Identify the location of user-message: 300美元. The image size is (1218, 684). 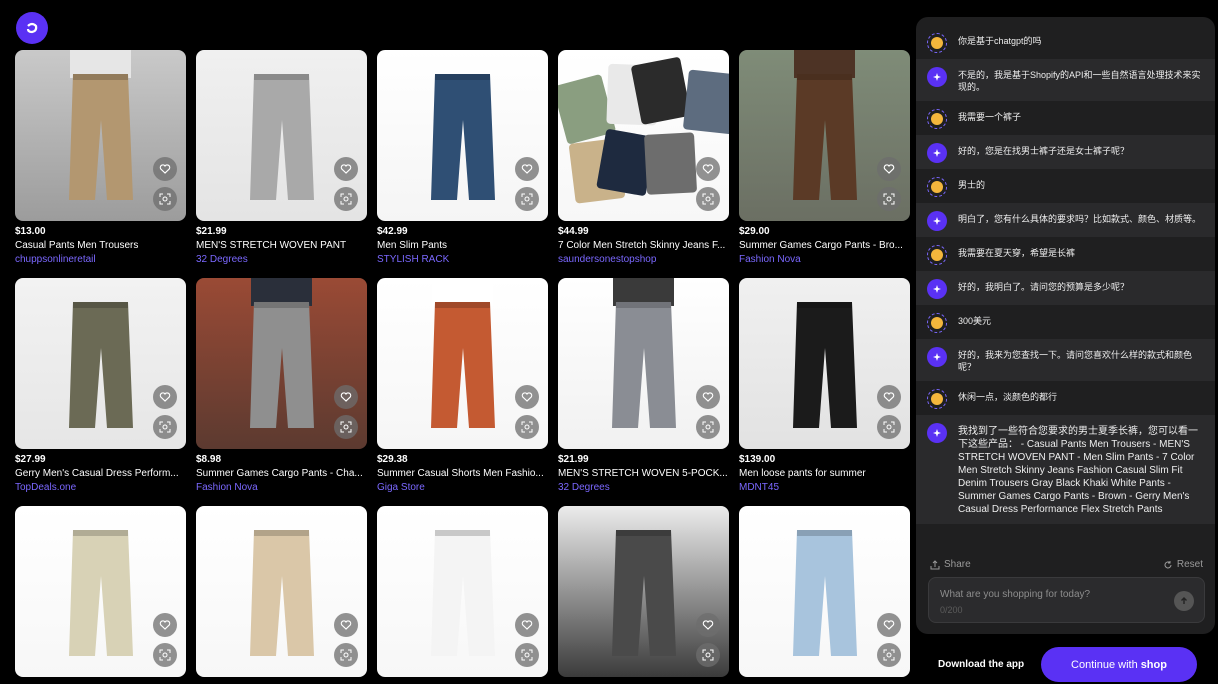
(1065, 322).